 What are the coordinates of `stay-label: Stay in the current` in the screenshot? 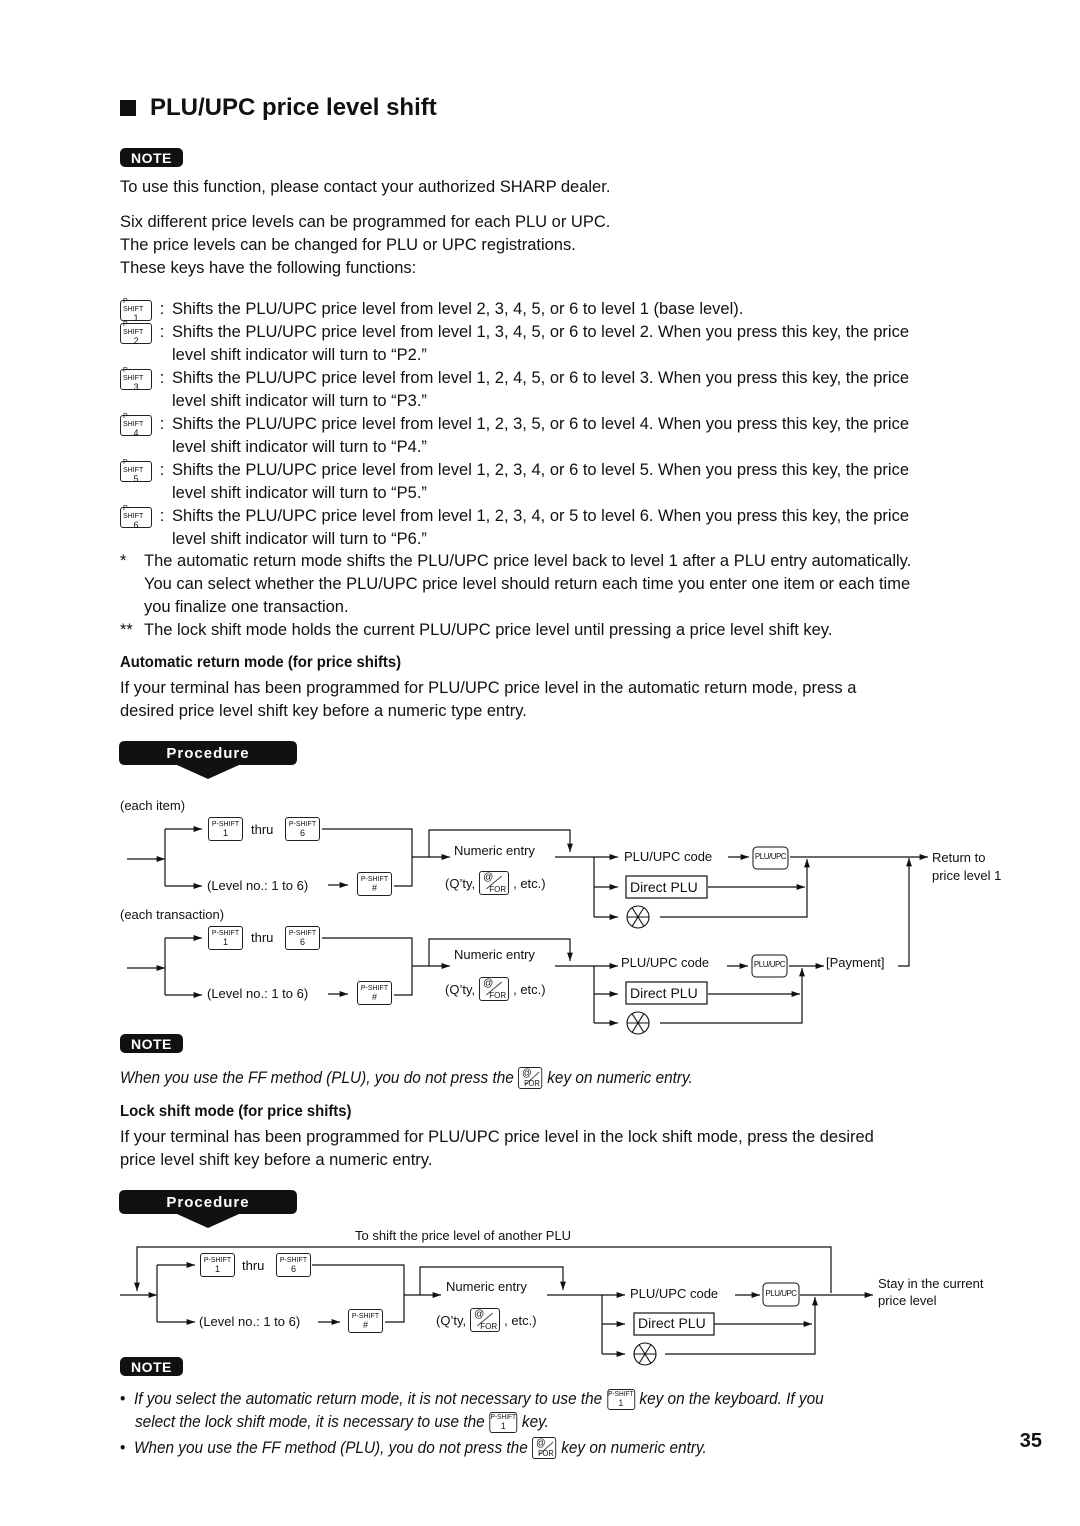 It's located at (931, 1283).